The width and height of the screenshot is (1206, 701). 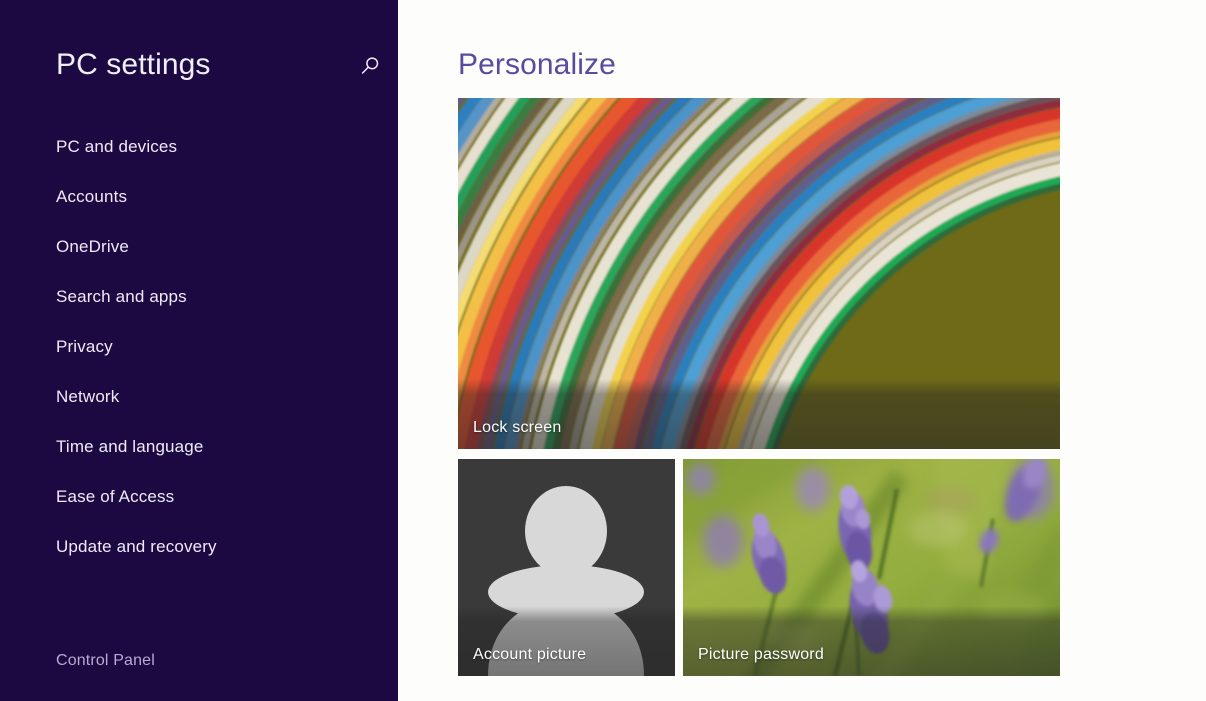 What do you see at coordinates (199, 147) in the screenshot?
I see `sidebar-item-pc-and-devices: PC and devices` at bounding box center [199, 147].